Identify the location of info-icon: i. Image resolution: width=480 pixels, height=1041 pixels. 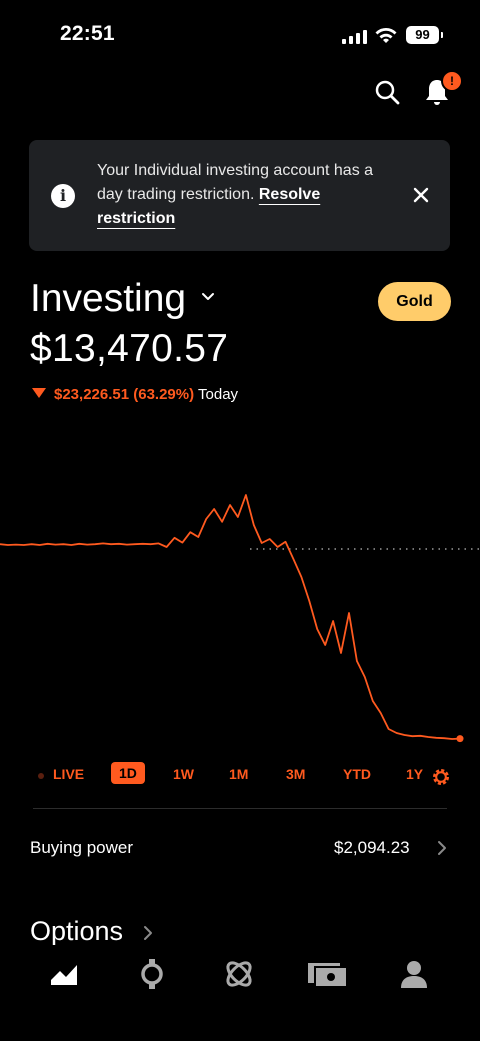
(63, 196).